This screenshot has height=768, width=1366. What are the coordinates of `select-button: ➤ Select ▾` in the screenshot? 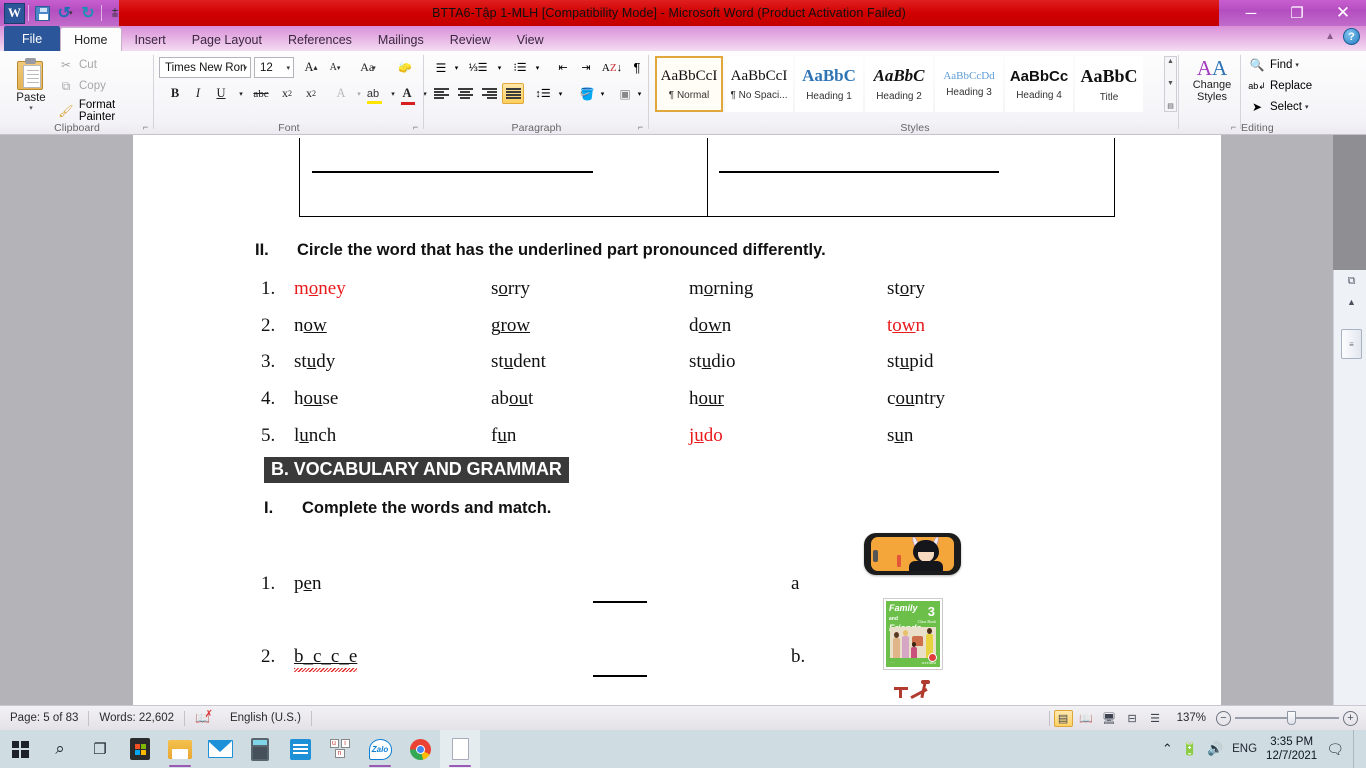 It's located at (1279, 107).